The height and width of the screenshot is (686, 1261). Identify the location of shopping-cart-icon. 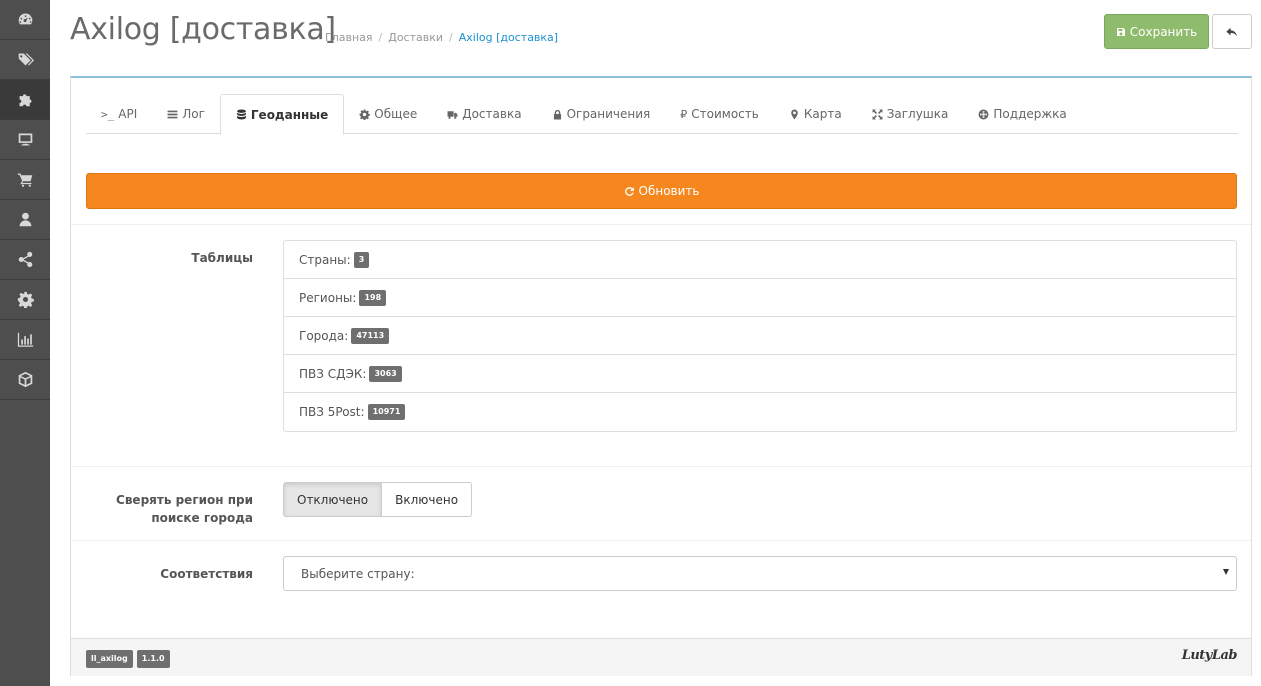
(24, 180).